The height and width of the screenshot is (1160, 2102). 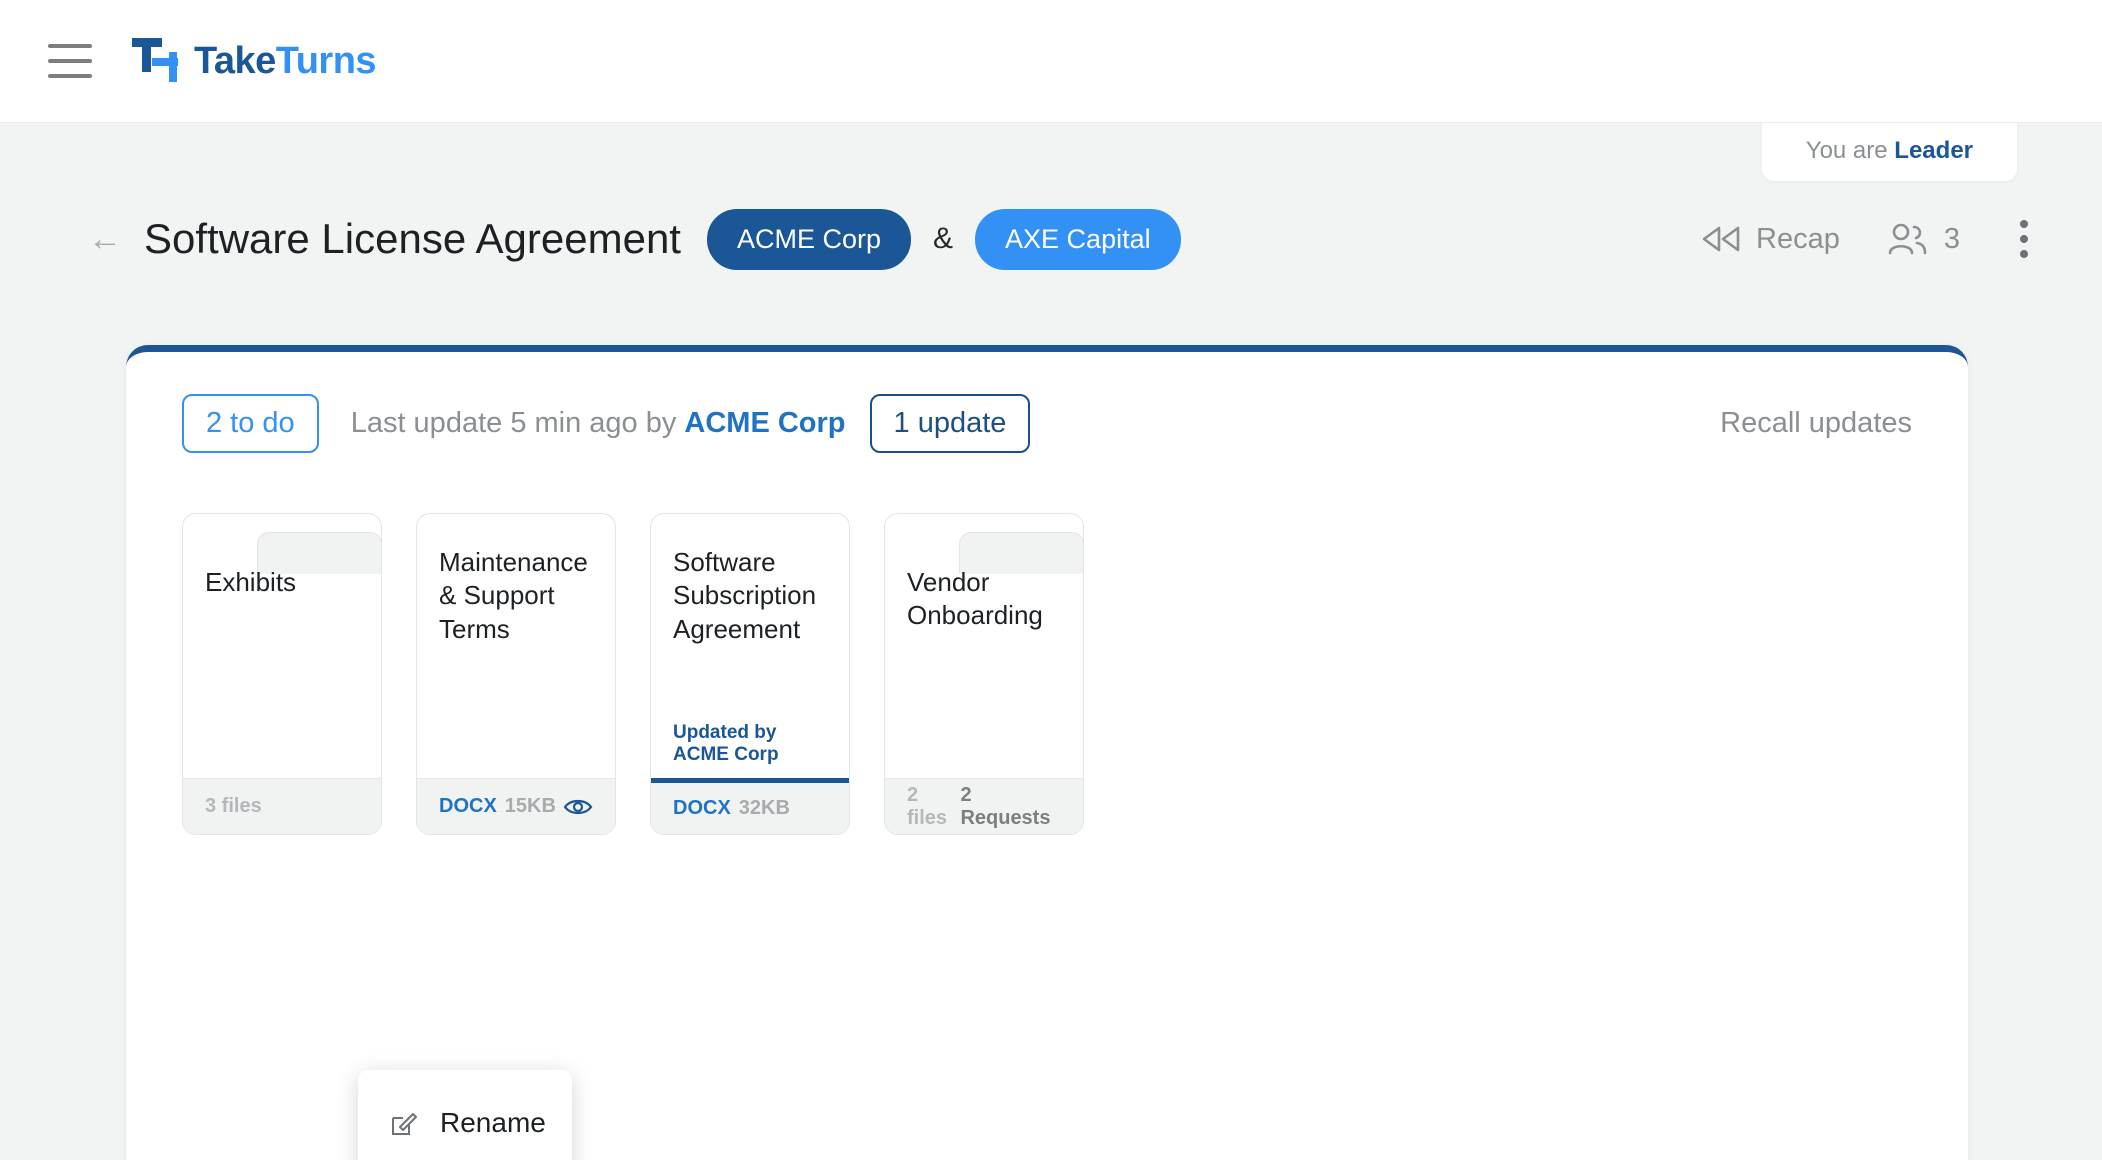 I want to click on last-update-author: ACME Corp, so click(x=764, y=423).